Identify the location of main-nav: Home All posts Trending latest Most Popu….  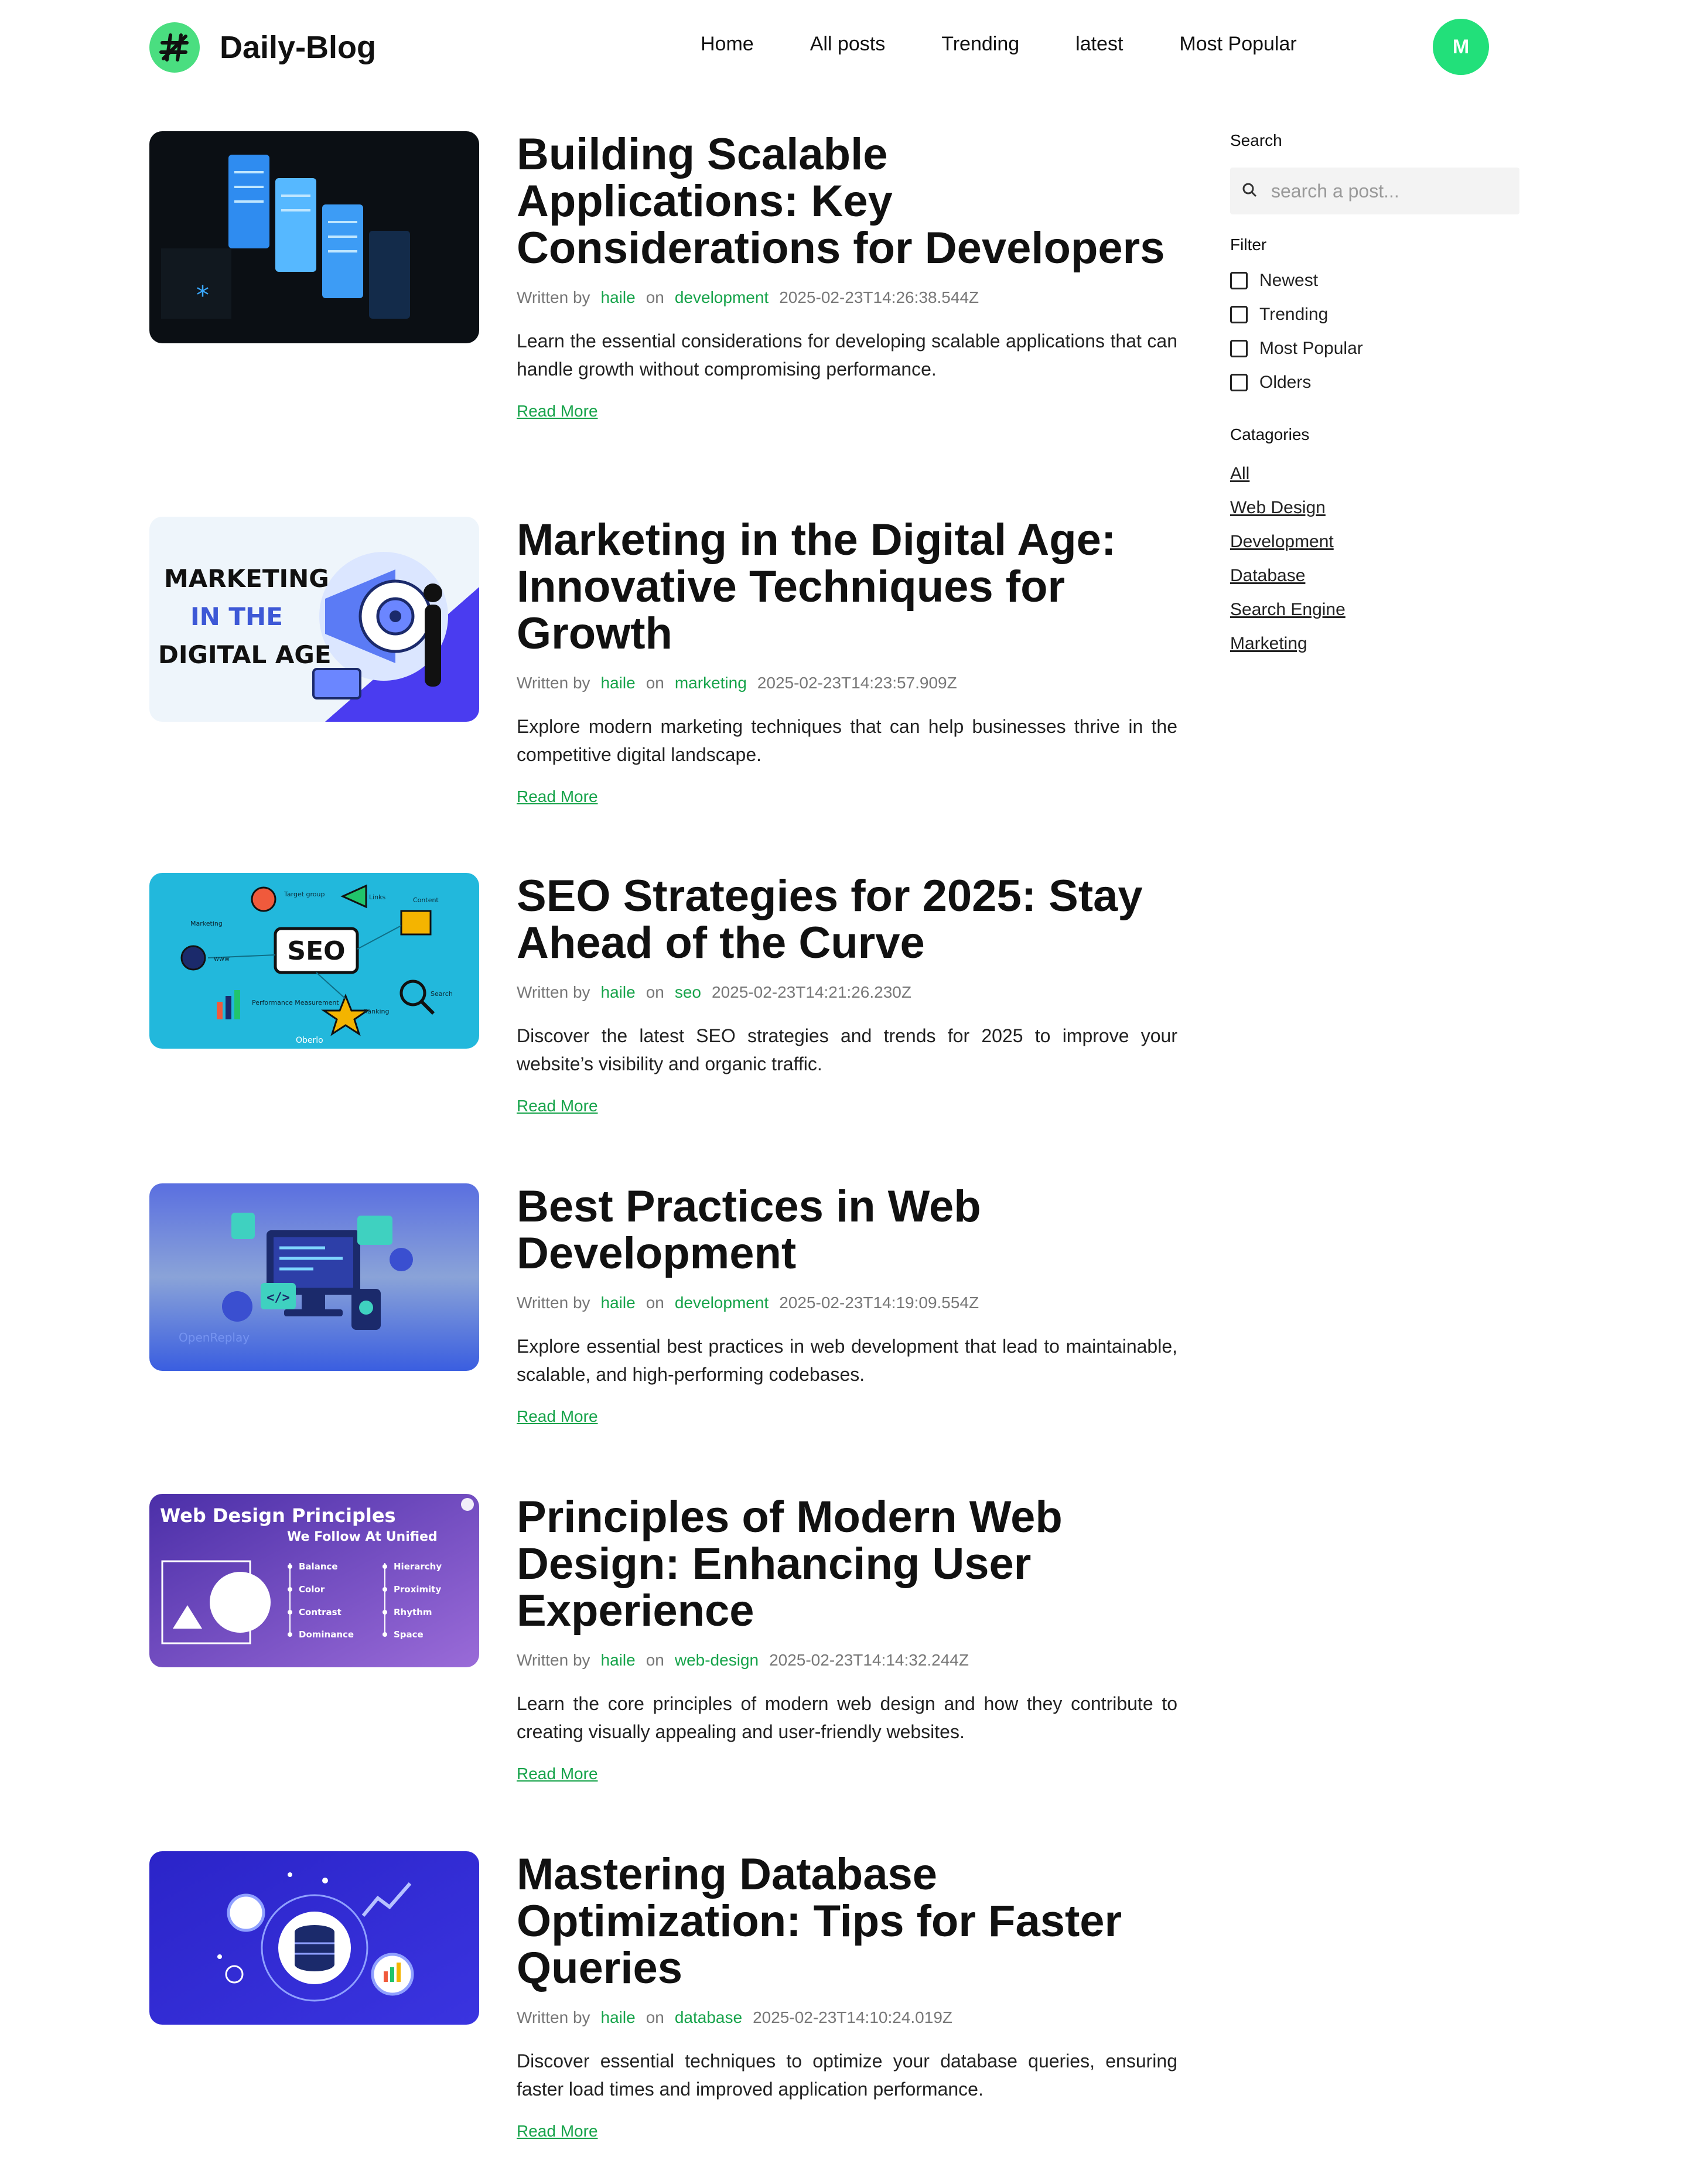
(999, 44).